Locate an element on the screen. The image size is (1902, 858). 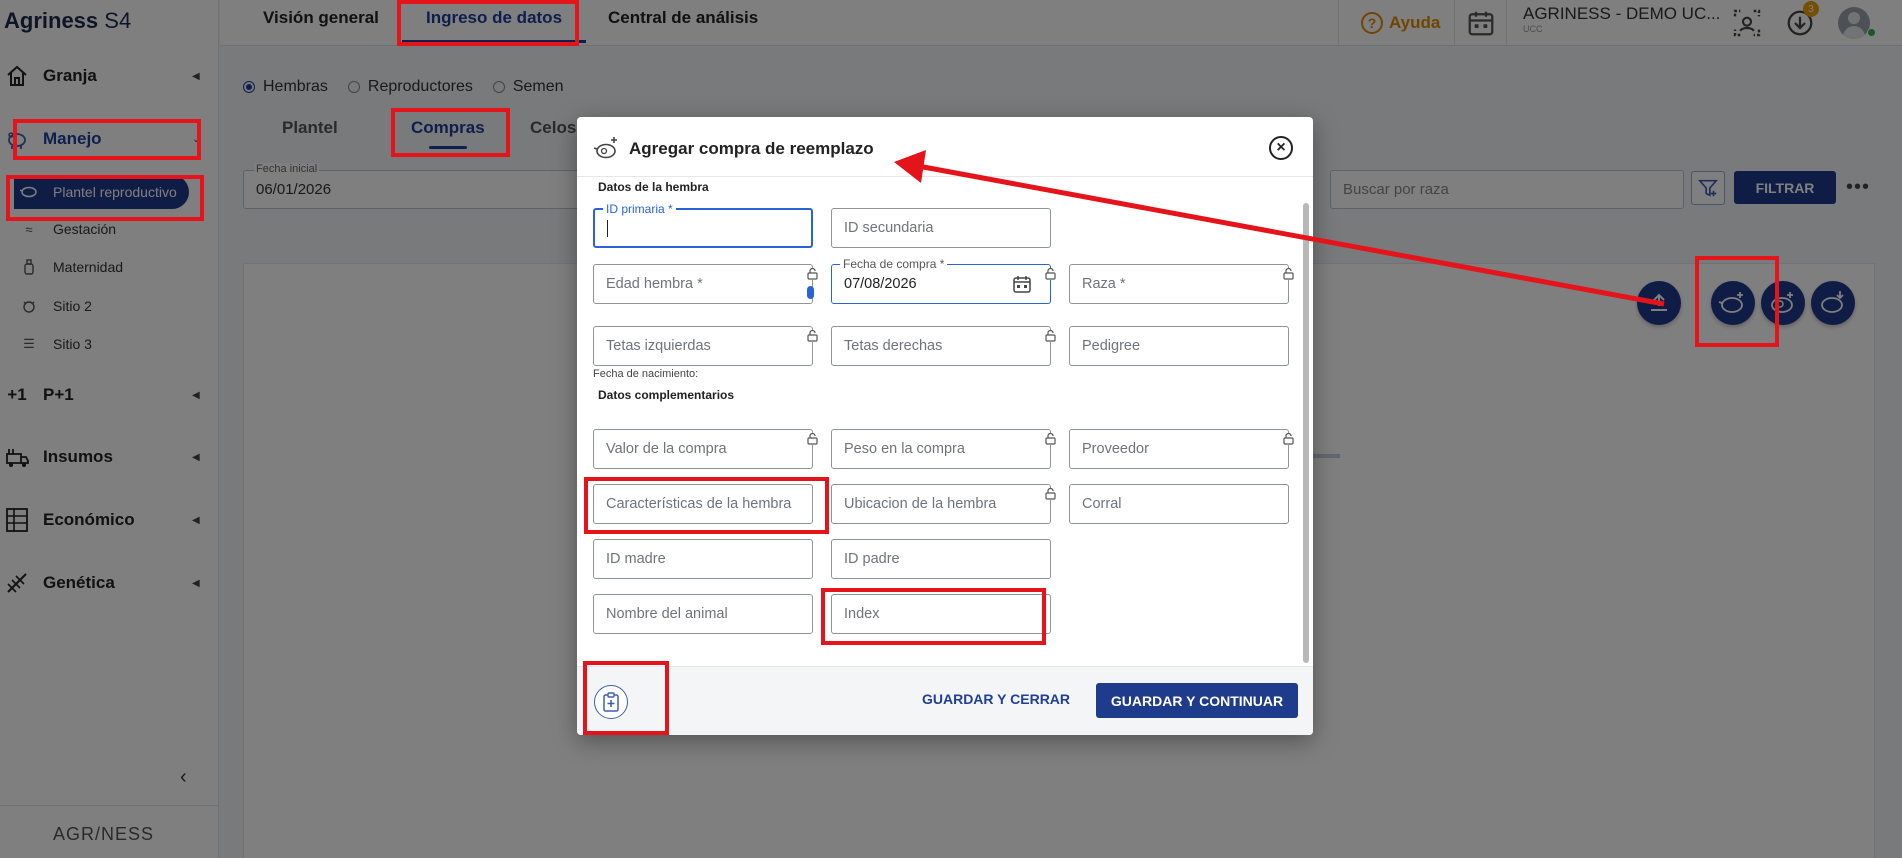
annotation-arrow is located at coordinates (1279, 228).